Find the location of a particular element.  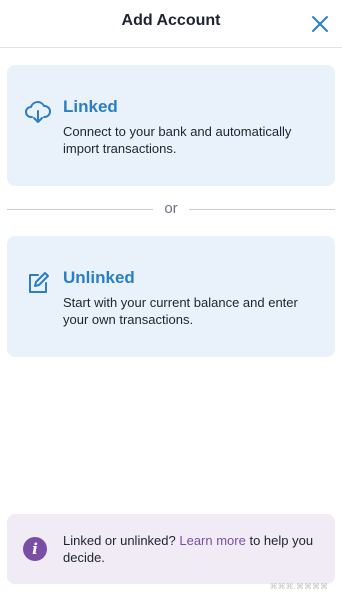

divider-line-right is located at coordinates (262, 209).